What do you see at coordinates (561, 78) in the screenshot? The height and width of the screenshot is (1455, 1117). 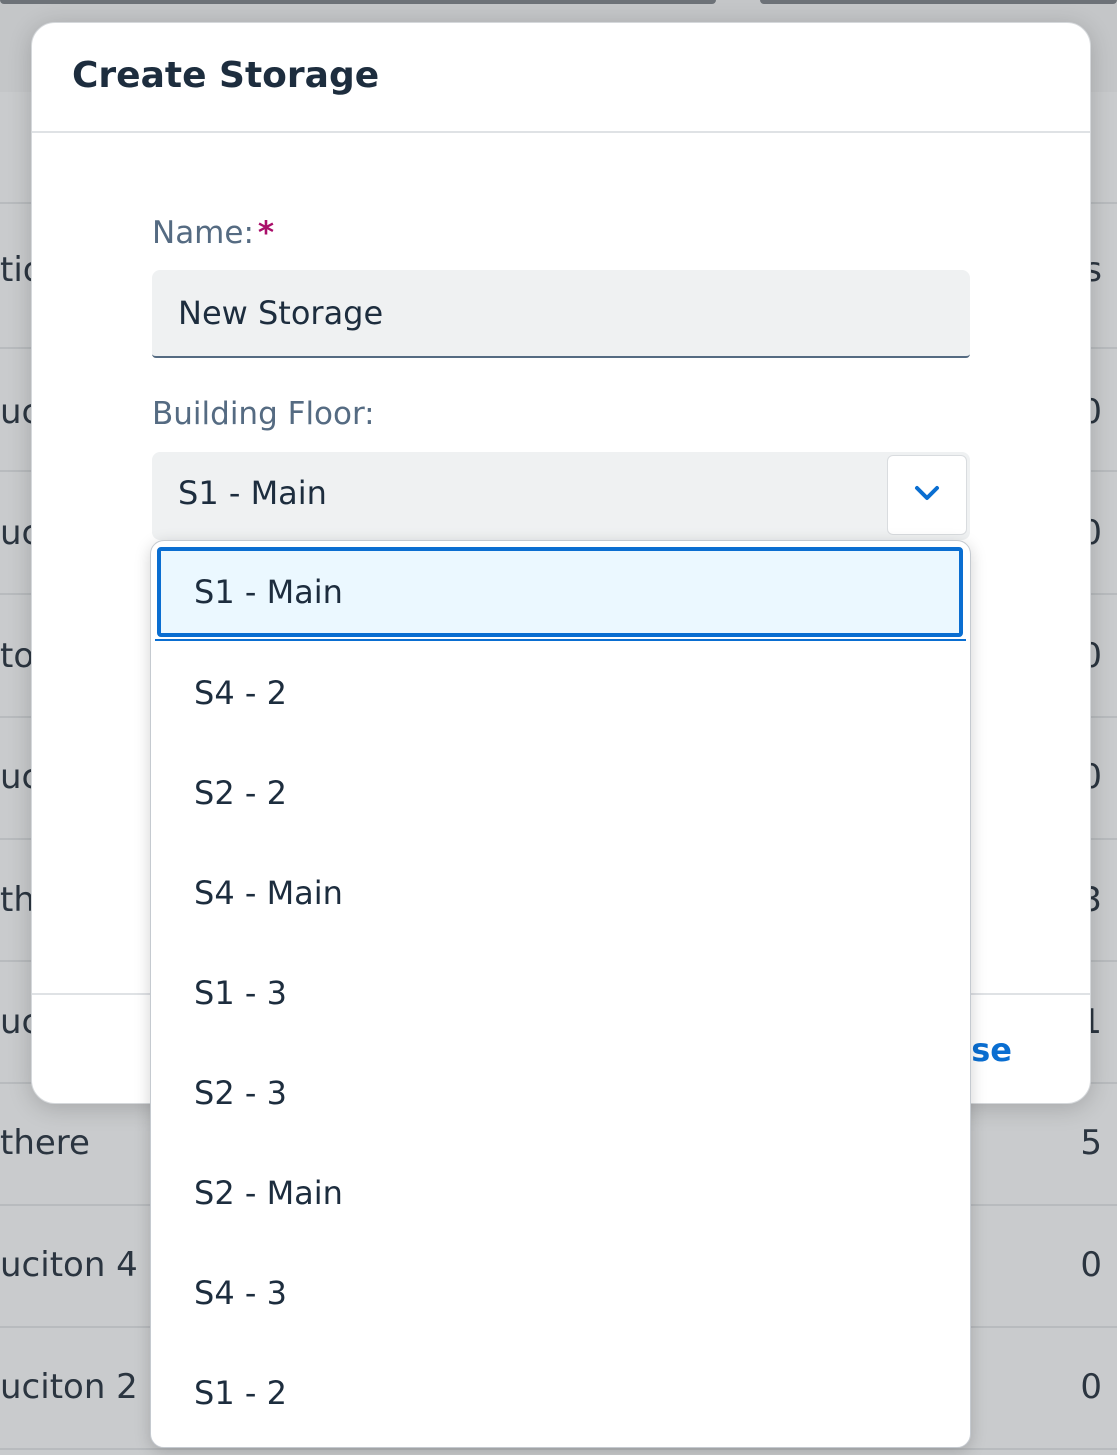 I see `dialog-header: Create Storage` at bounding box center [561, 78].